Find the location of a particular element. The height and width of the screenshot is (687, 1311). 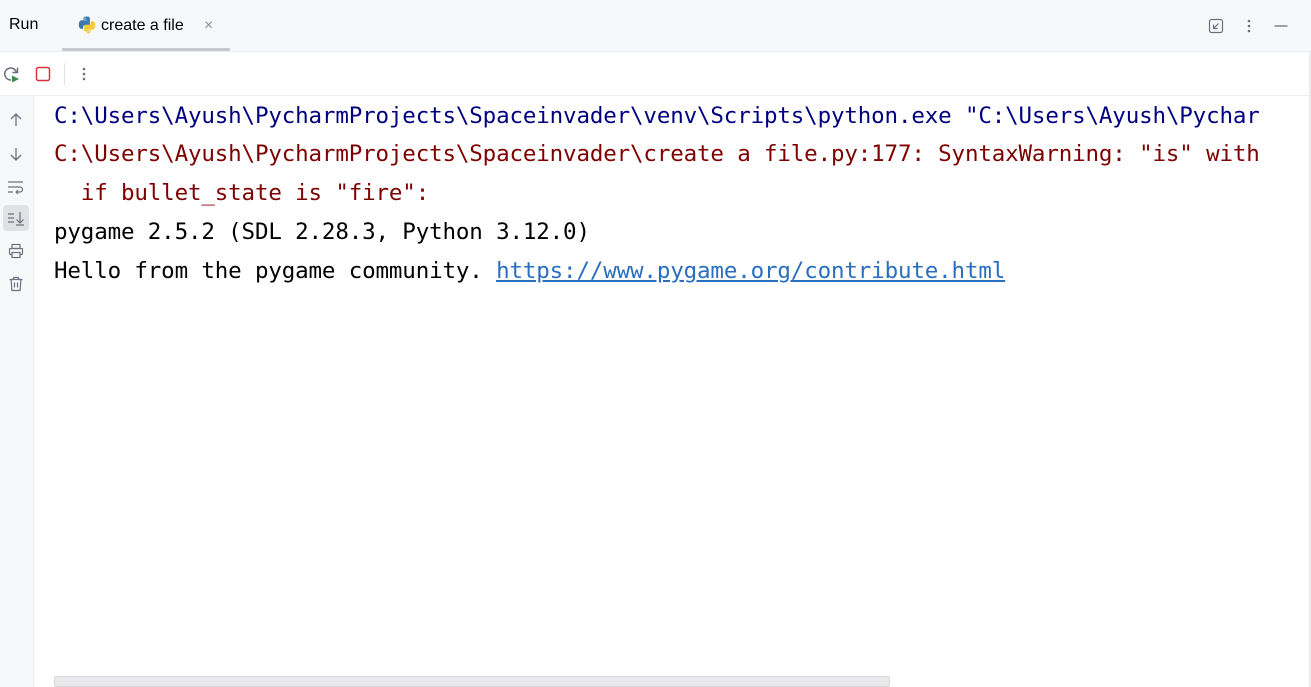

soft-wrap-icon is located at coordinates (16, 187).